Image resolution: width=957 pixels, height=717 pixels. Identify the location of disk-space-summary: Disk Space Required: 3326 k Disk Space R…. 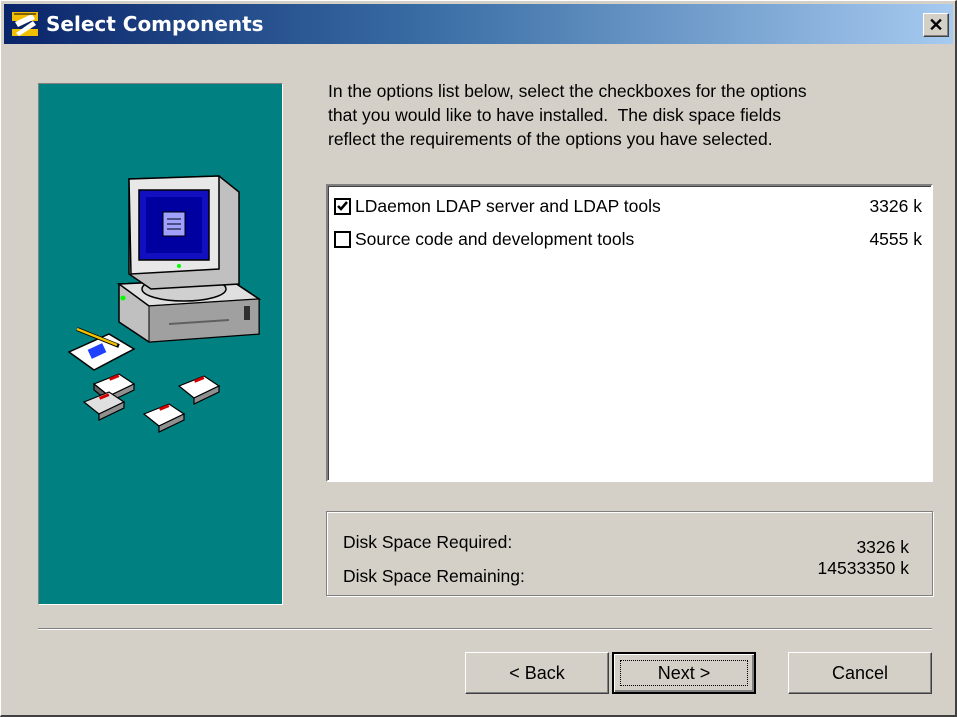
(629, 553).